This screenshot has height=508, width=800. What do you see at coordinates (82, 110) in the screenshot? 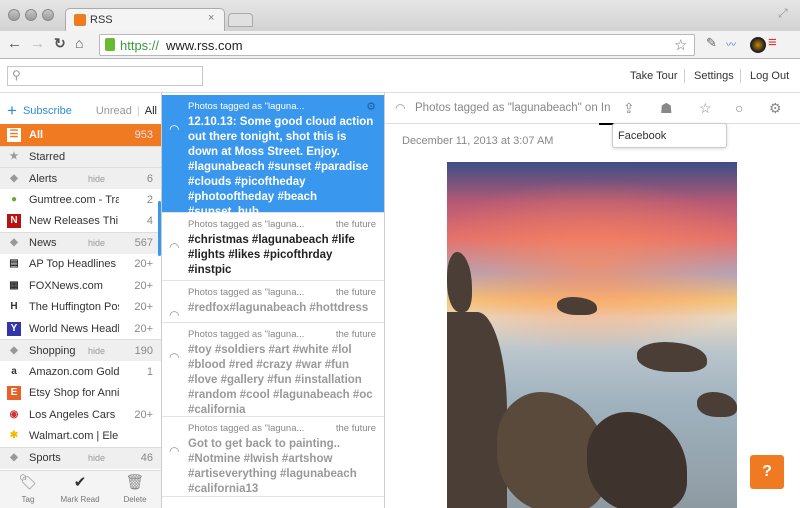
I see `sidebar-top: + Subscribe Unread | All` at bounding box center [82, 110].